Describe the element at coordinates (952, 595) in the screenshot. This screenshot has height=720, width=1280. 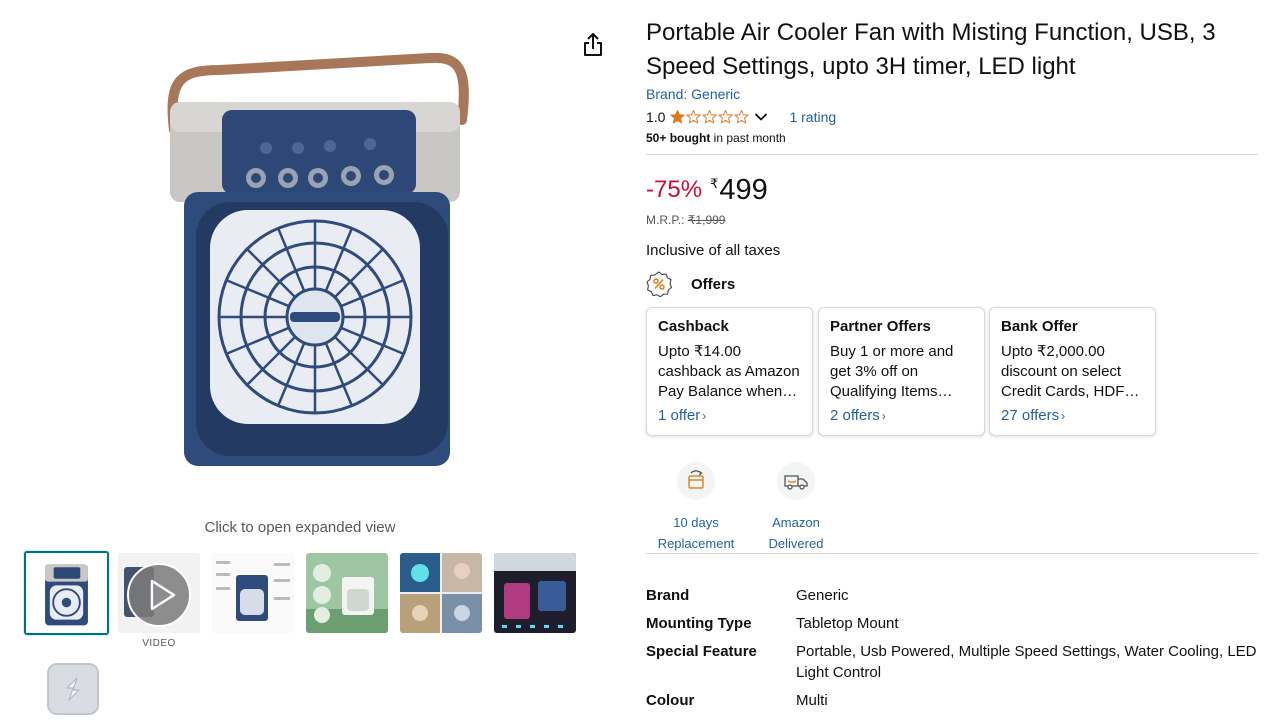
I see `spec-row-brand: Brand Generic` at that location.